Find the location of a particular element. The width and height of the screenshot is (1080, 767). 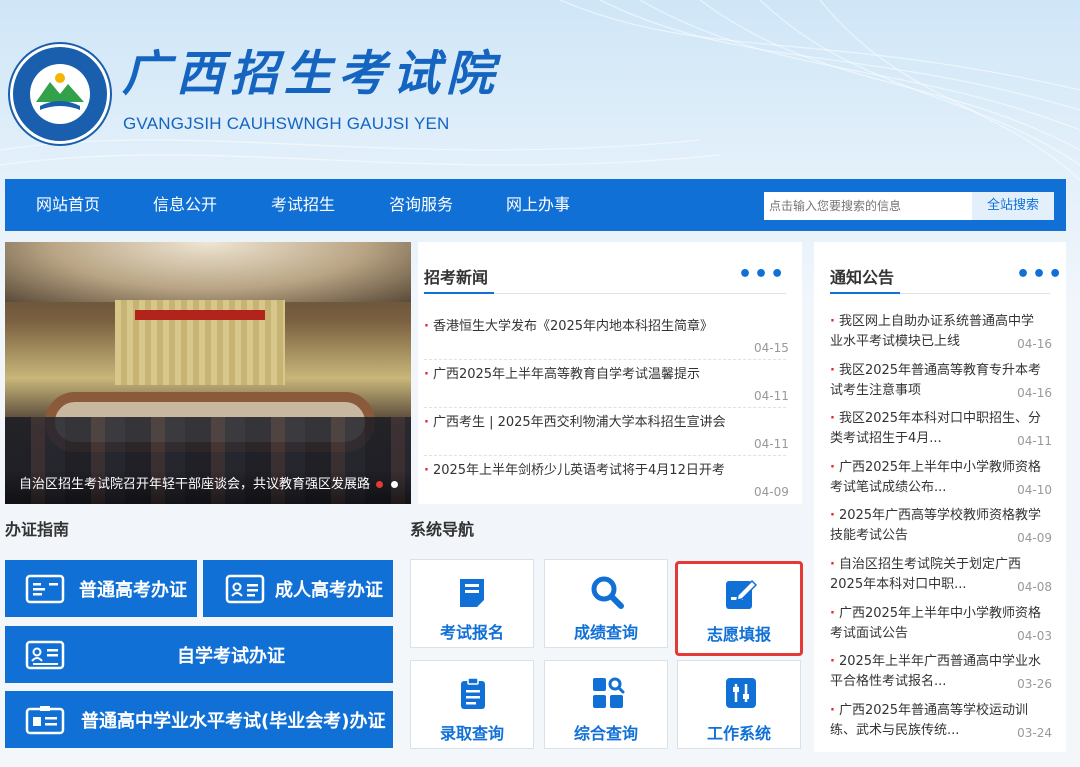

news-photo-slider is located at coordinates (208, 373).